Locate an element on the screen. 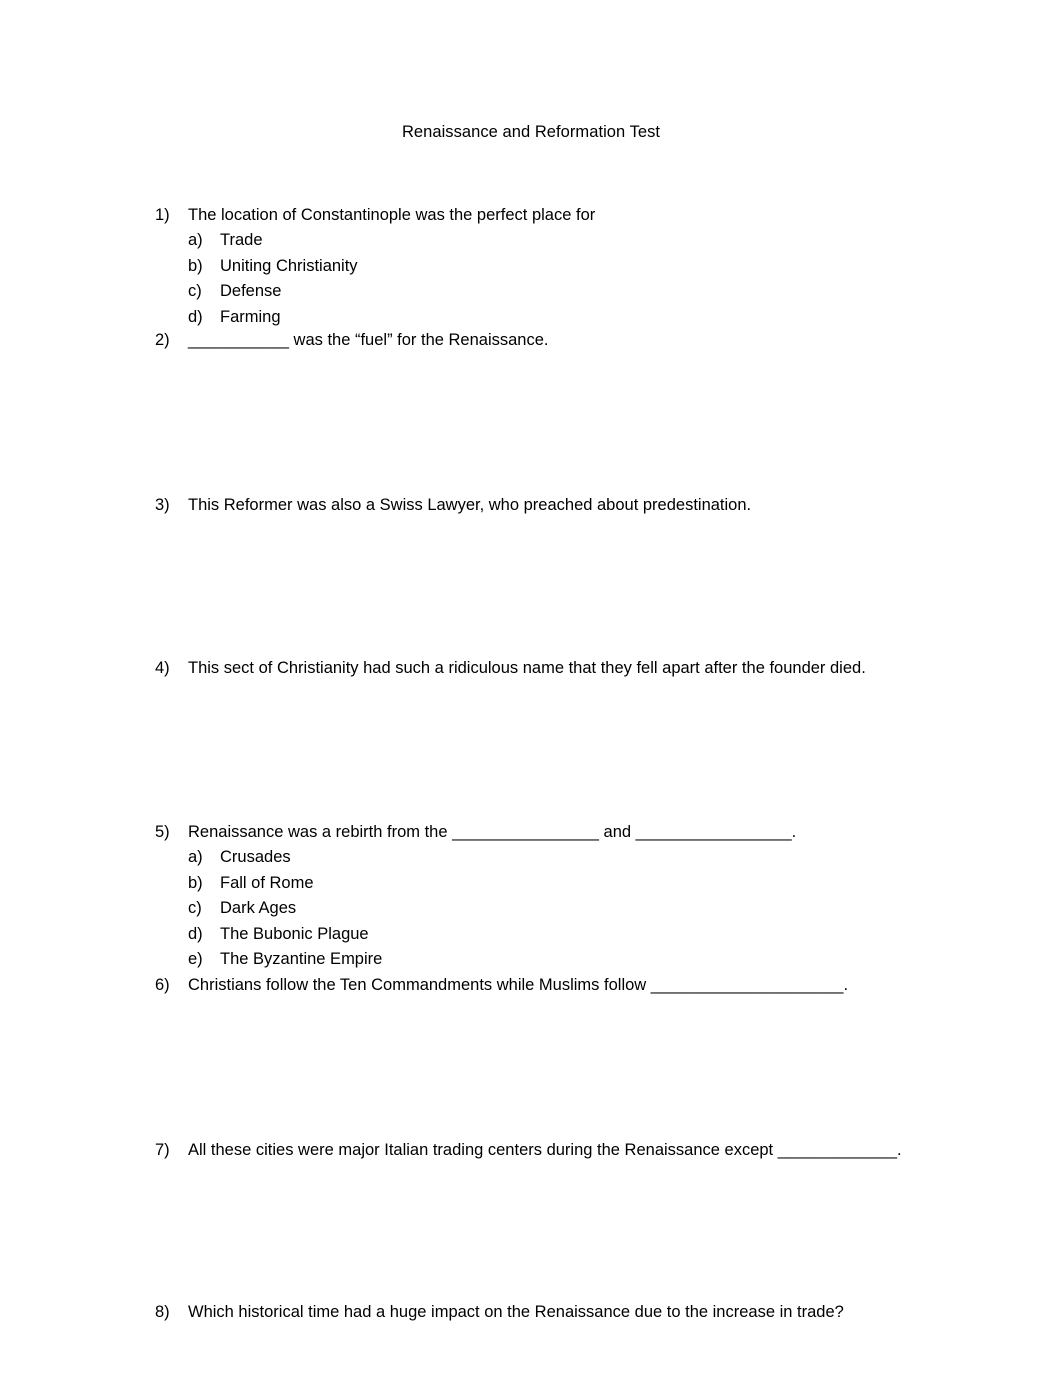 The image size is (1062, 1377). question-number: 7) is located at coordinates (162, 1150).